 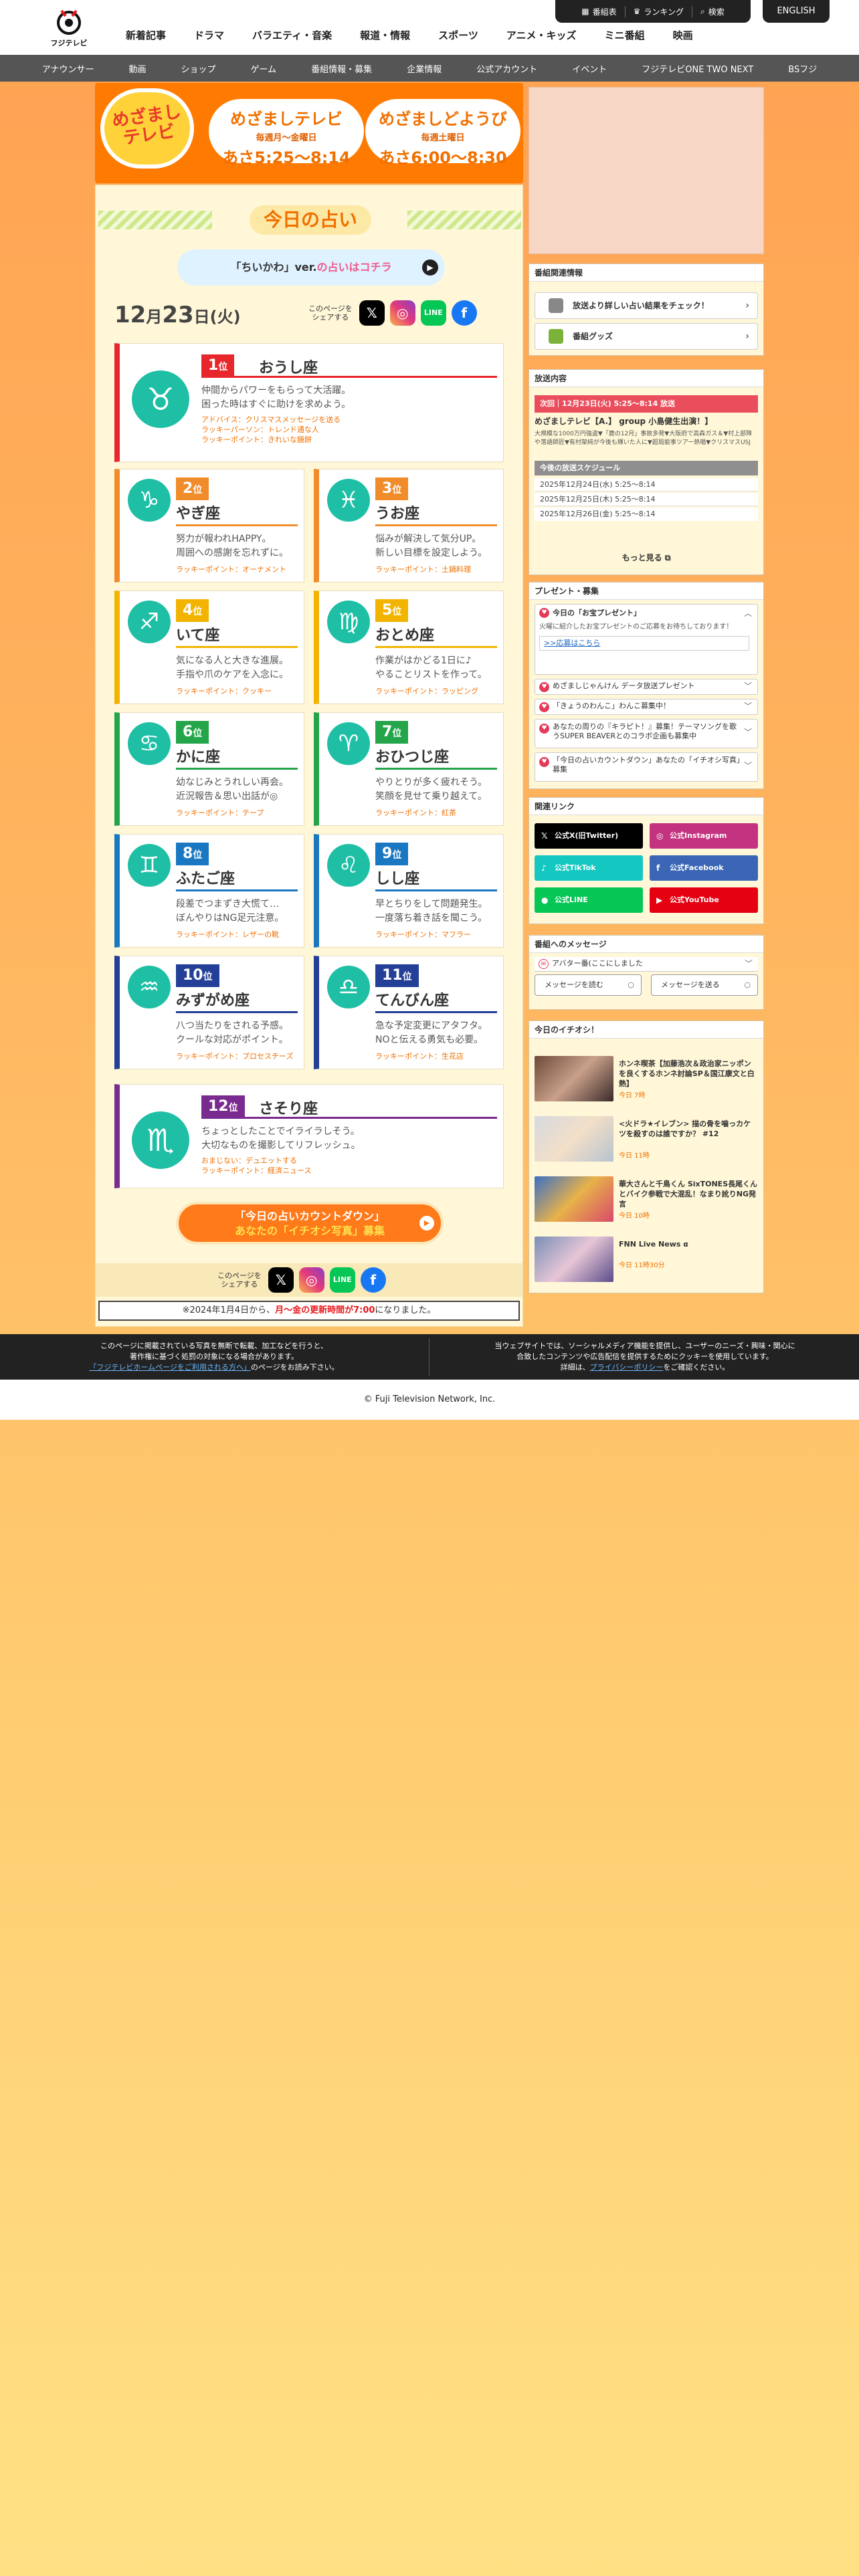 What do you see at coordinates (704, 900) in the screenshot?
I see `sns-link: ▶ 公式YouTube` at bounding box center [704, 900].